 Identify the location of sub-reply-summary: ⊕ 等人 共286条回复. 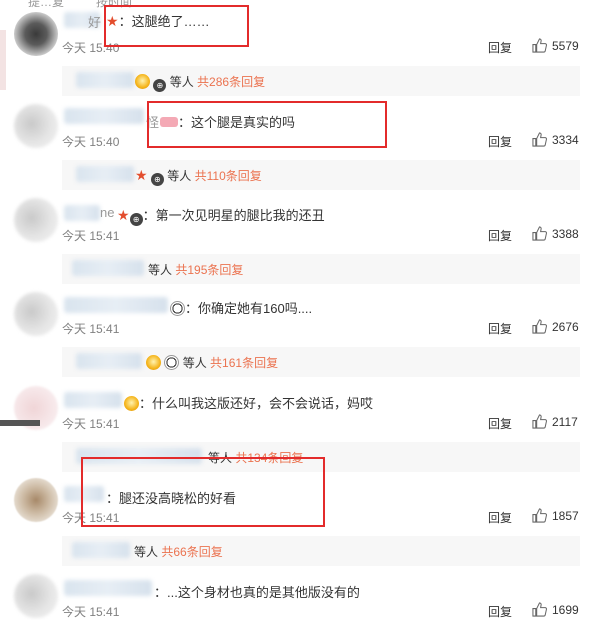
(200, 82).